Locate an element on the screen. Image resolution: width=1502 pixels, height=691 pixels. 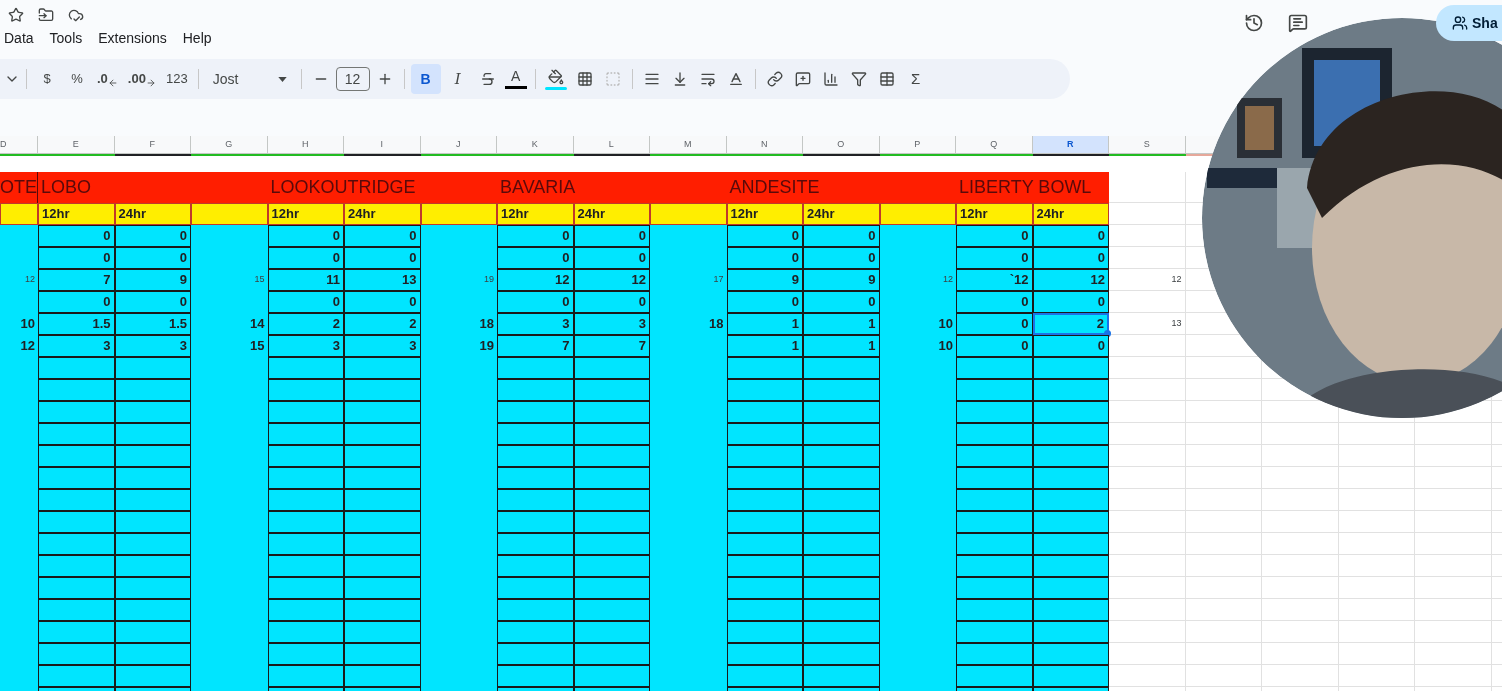
share-button: Sha is located at coordinates (1469, 23).